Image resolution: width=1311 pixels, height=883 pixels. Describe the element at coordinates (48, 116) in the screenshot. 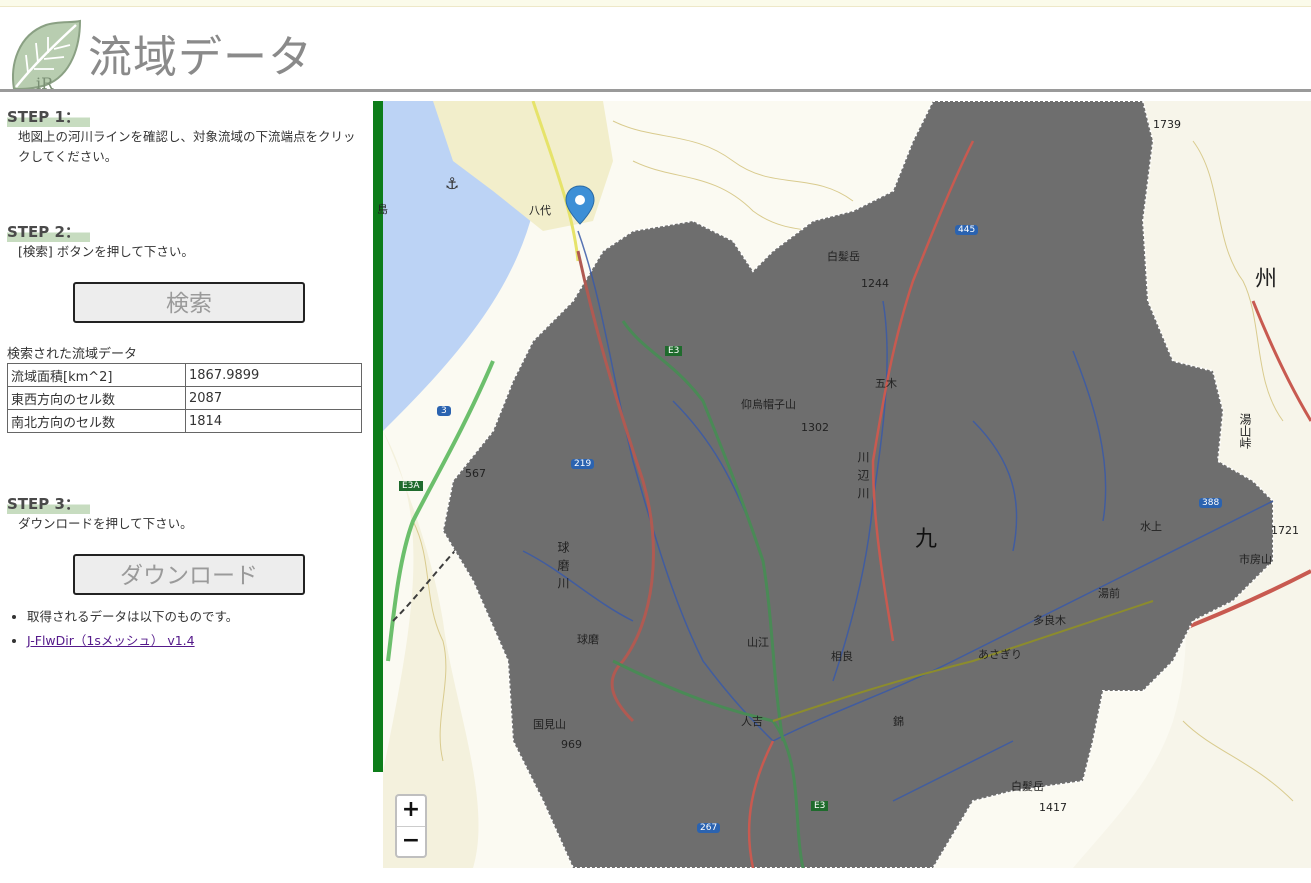

I see `step1-label: STEP 1：` at that location.